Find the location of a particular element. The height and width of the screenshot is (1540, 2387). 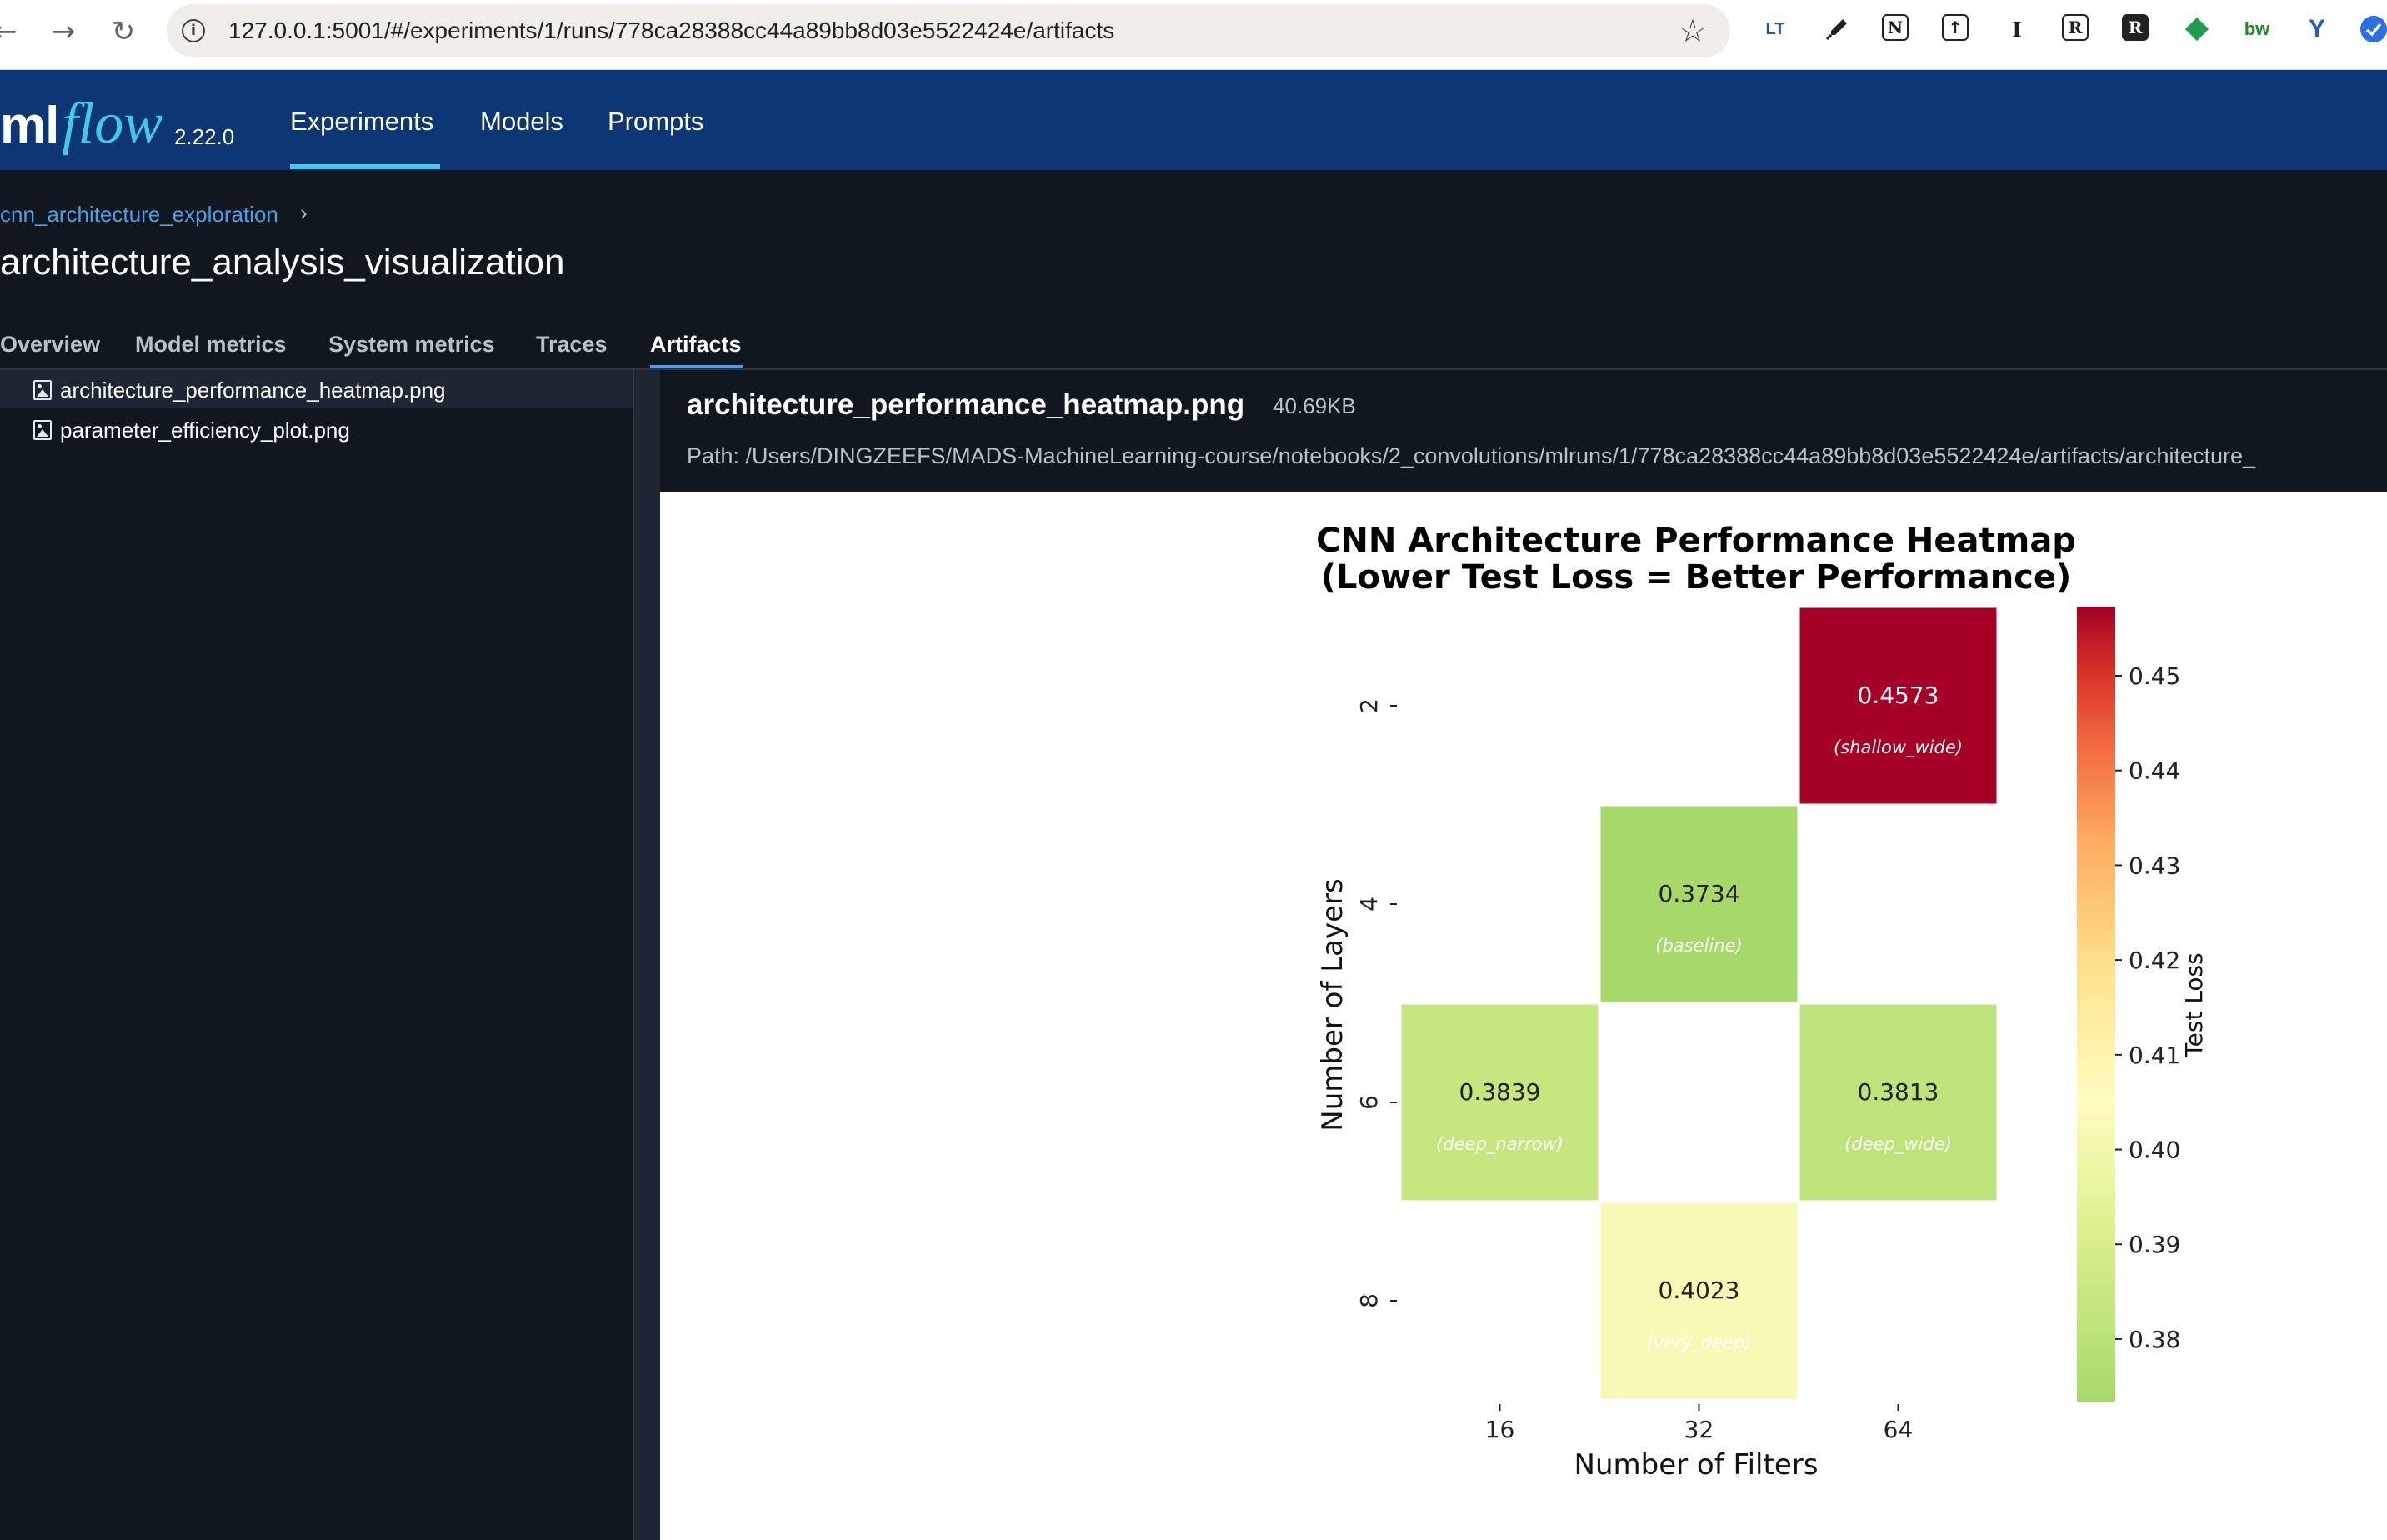

y-tick-label: 2 is located at coordinates (1369, 705).